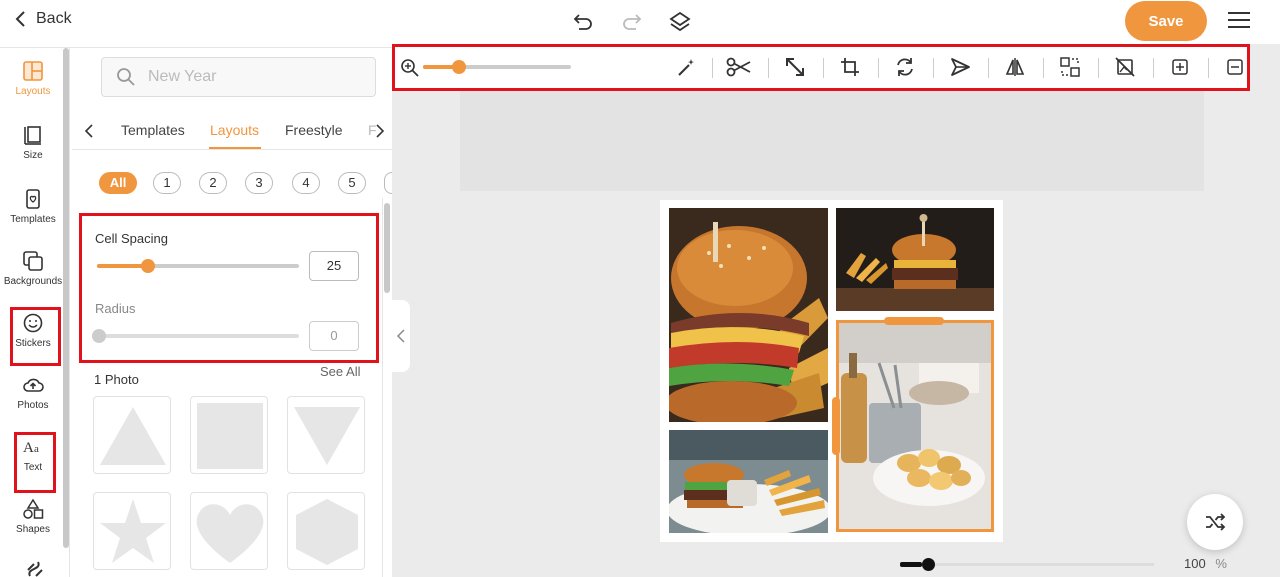 Image resolution: width=1280 pixels, height=577 pixels. What do you see at coordinates (33, 219) in the screenshot?
I see `rail-label: Templates` at bounding box center [33, 219].